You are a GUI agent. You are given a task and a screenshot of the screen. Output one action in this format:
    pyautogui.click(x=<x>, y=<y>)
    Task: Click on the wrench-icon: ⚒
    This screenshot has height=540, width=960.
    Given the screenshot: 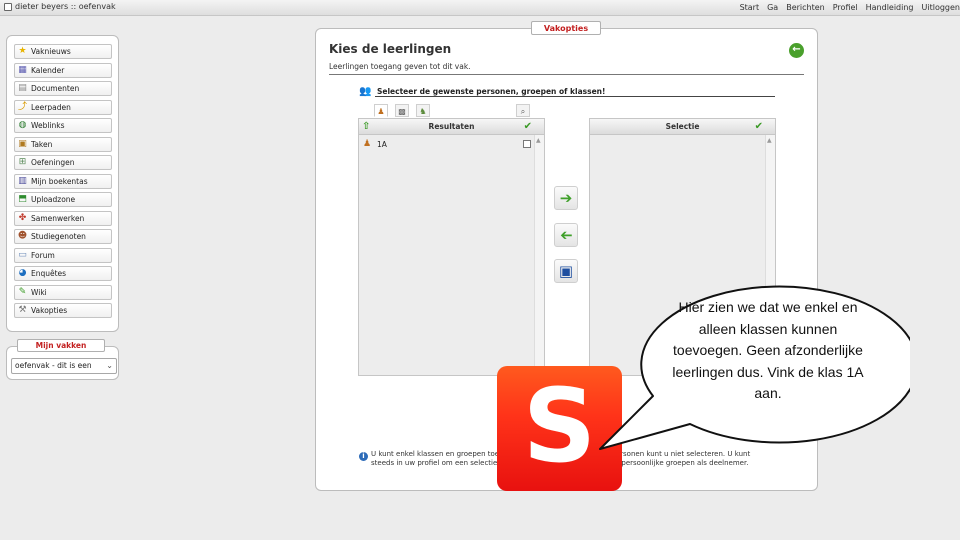 What is the action you would take?
    pyautogui.click(x=22, y=310)
    